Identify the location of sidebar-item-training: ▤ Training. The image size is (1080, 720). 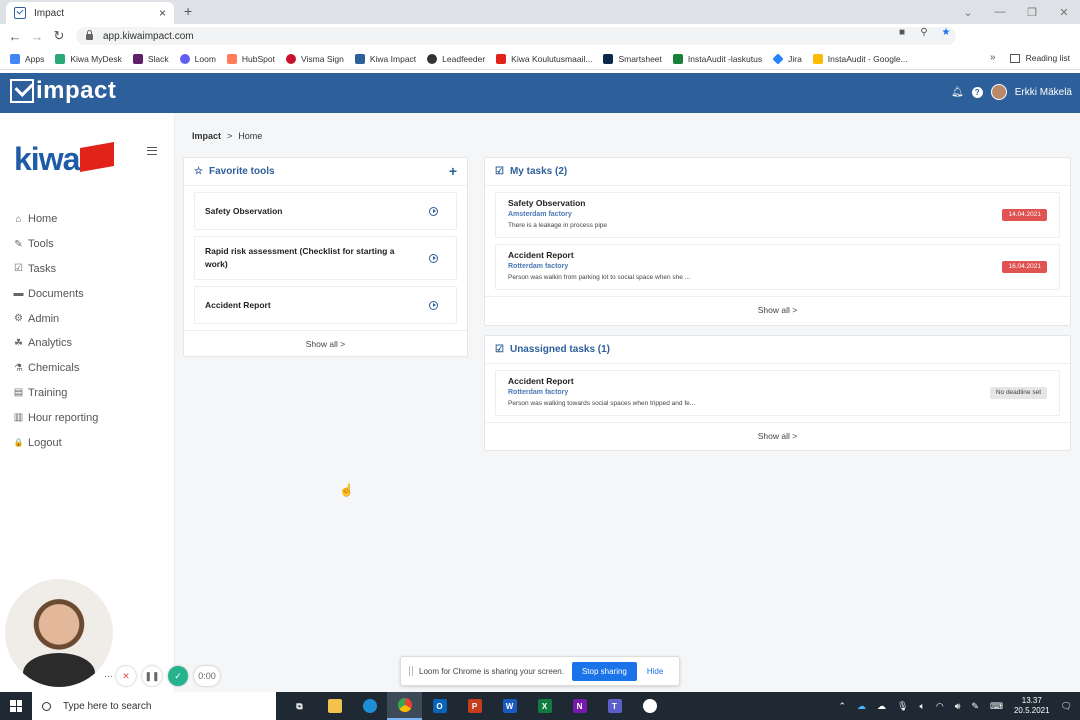
(55, 393).